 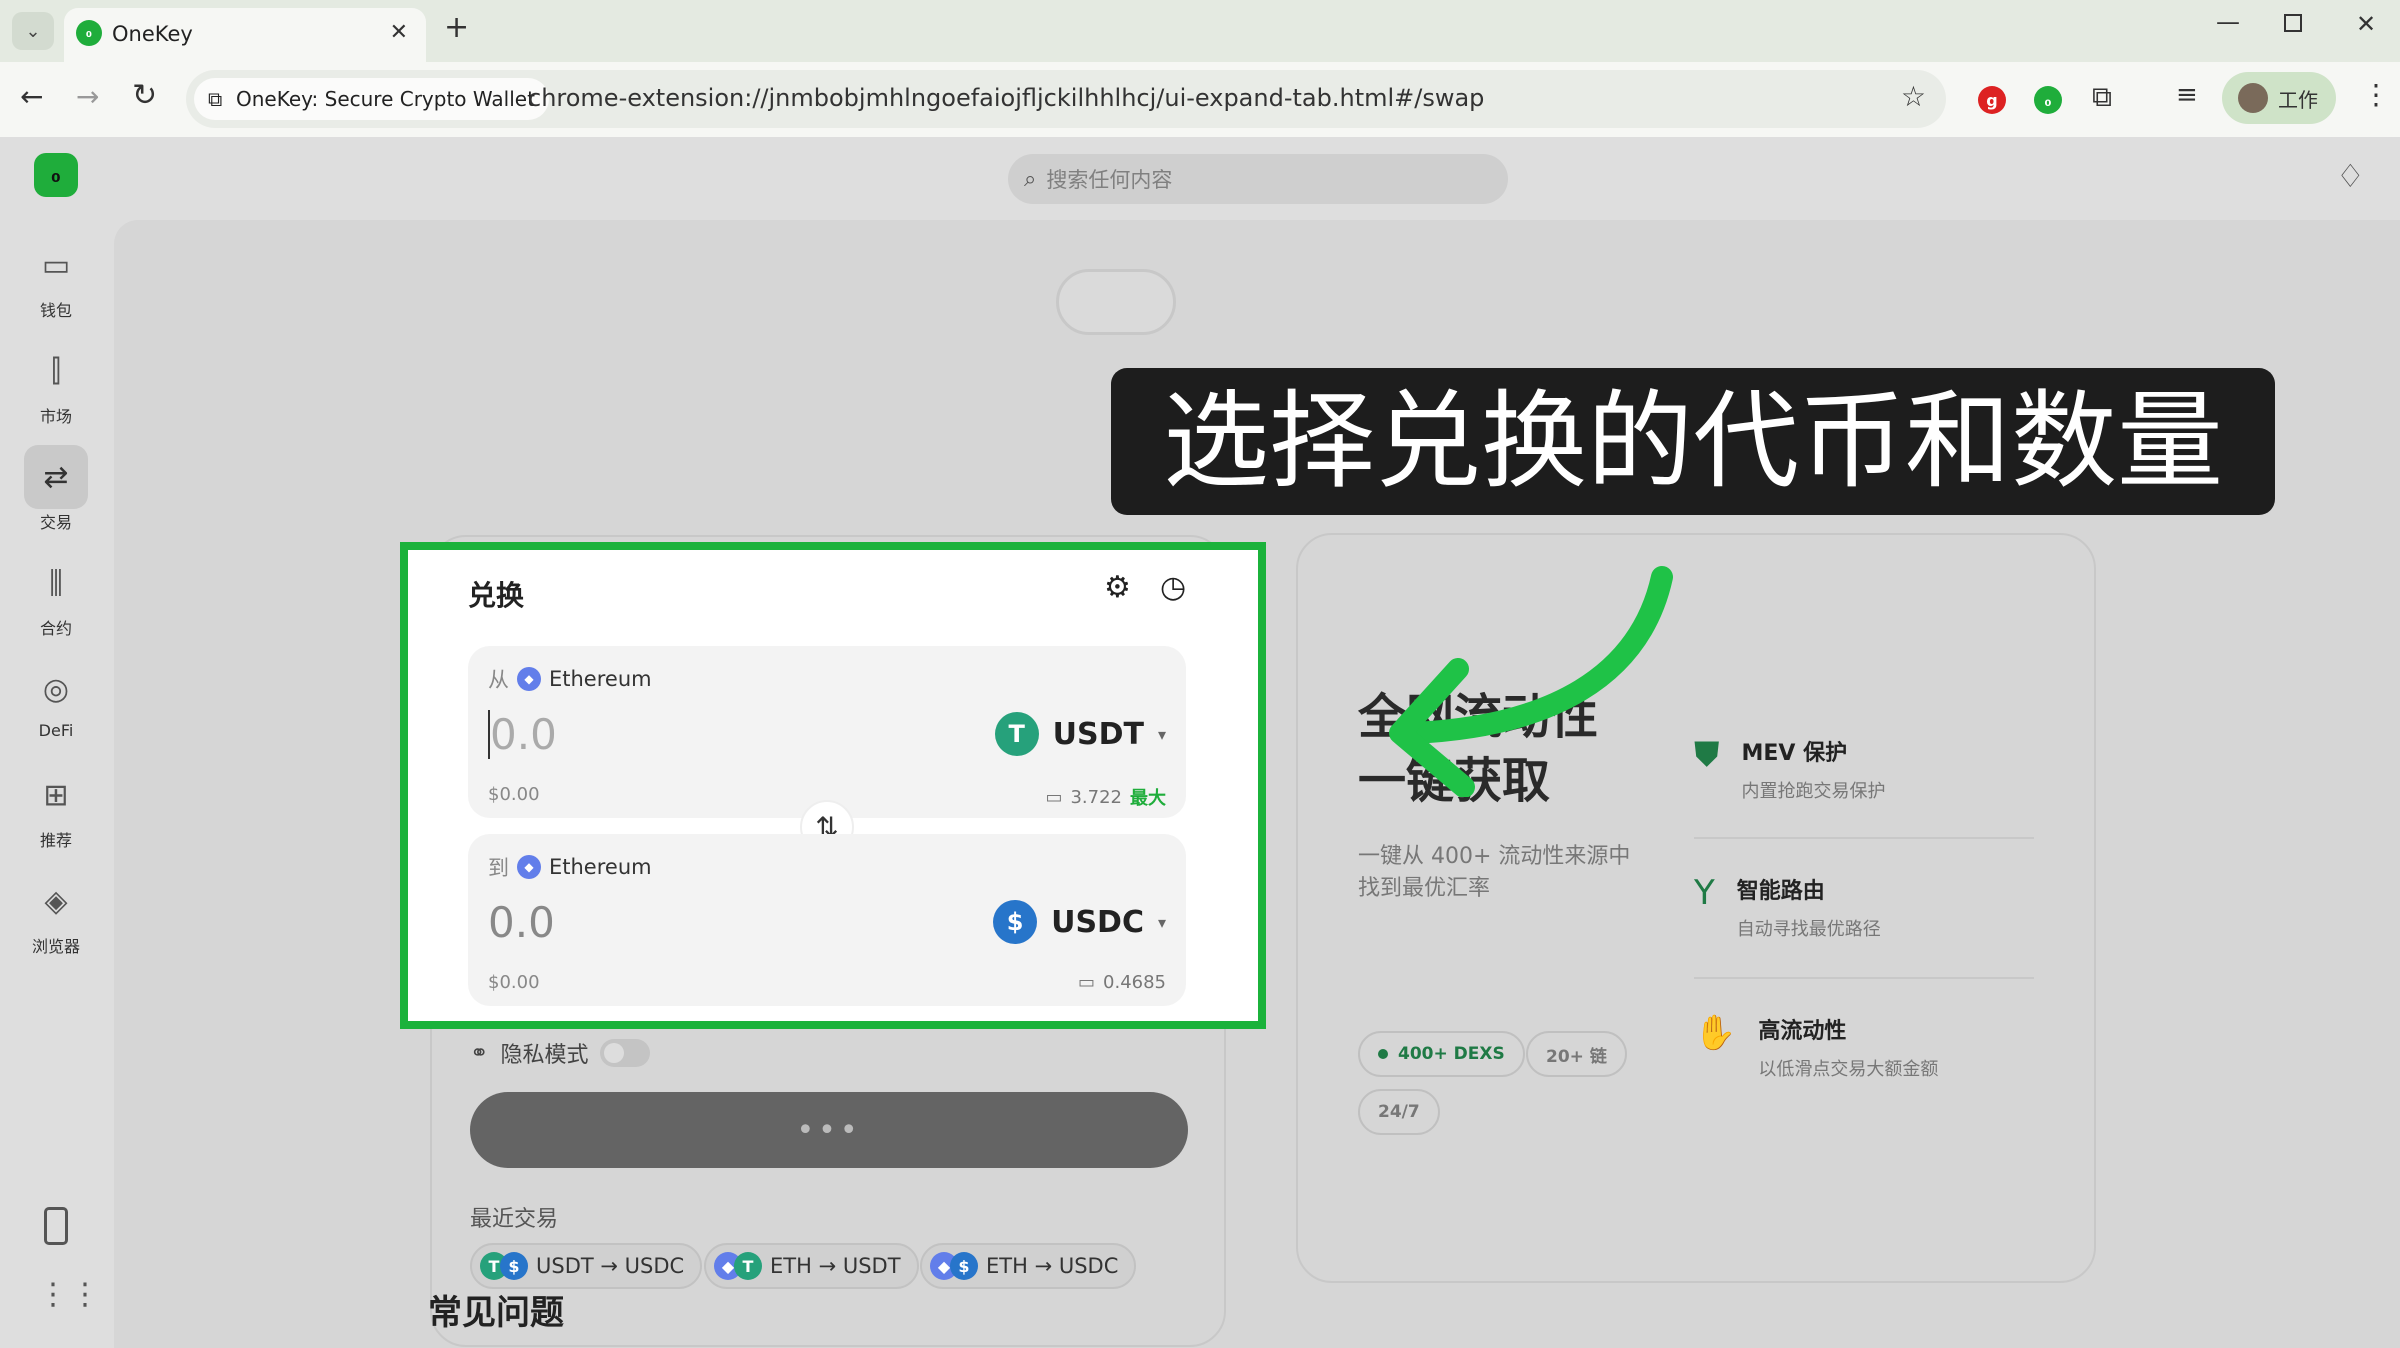 I want to click on back-arrow-icon: ←, so click(x=31, y=96).